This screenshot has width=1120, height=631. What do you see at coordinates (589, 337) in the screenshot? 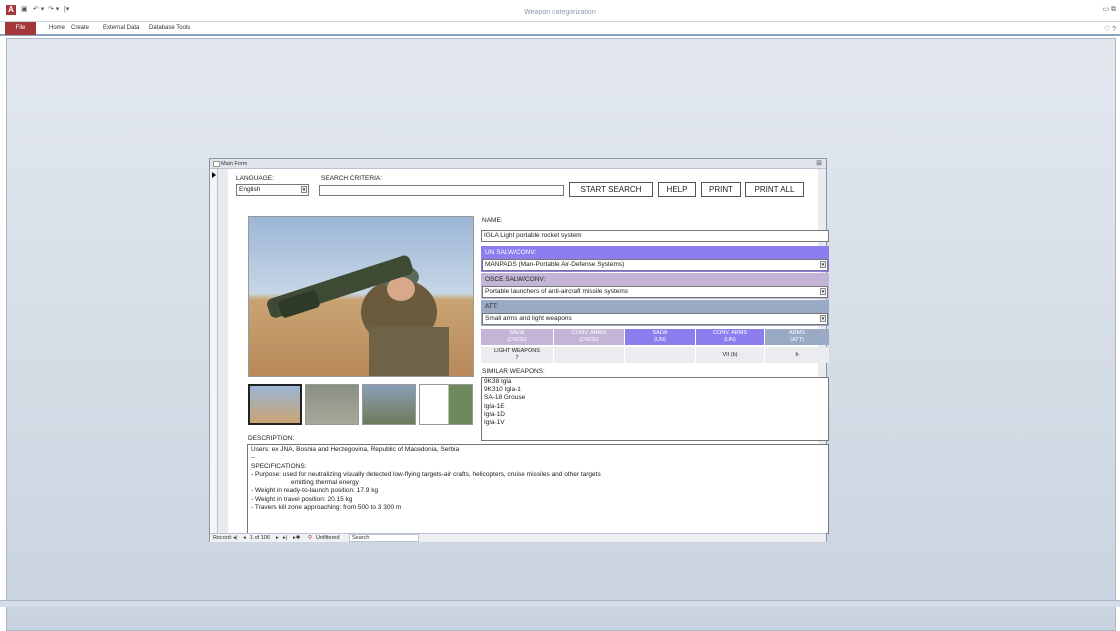
I see `grid-header-conv-arms-osce: CONV. ARMS (OSCE)` at bounding box center [589, 337].